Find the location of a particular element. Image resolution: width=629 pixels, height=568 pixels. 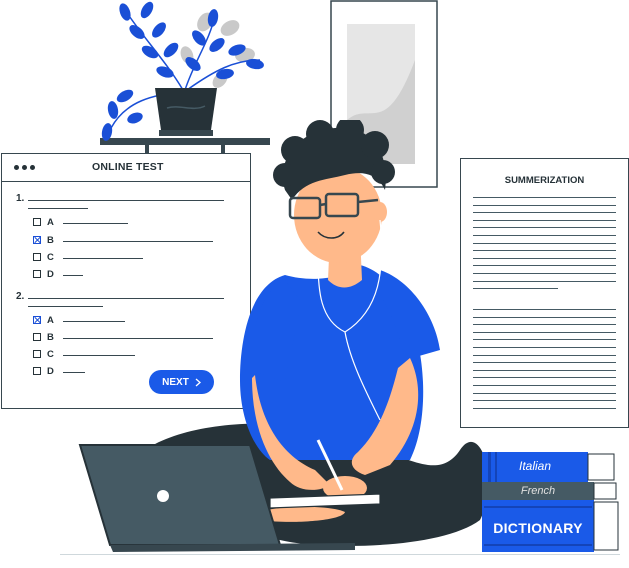

book-dictionary: DICTIONARY is located at coordinates (538, 528).